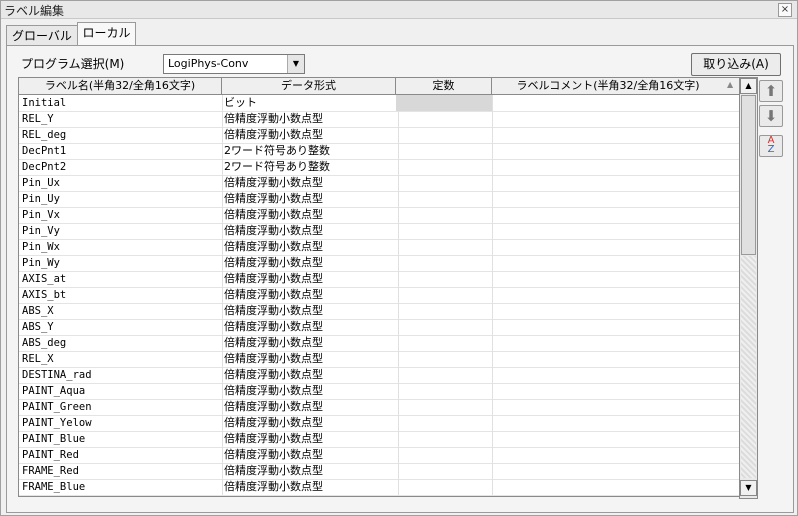  Describe the element at coordinates (121, 359) in the screenshot. I see `label-name-cell: REL_X` at that location.